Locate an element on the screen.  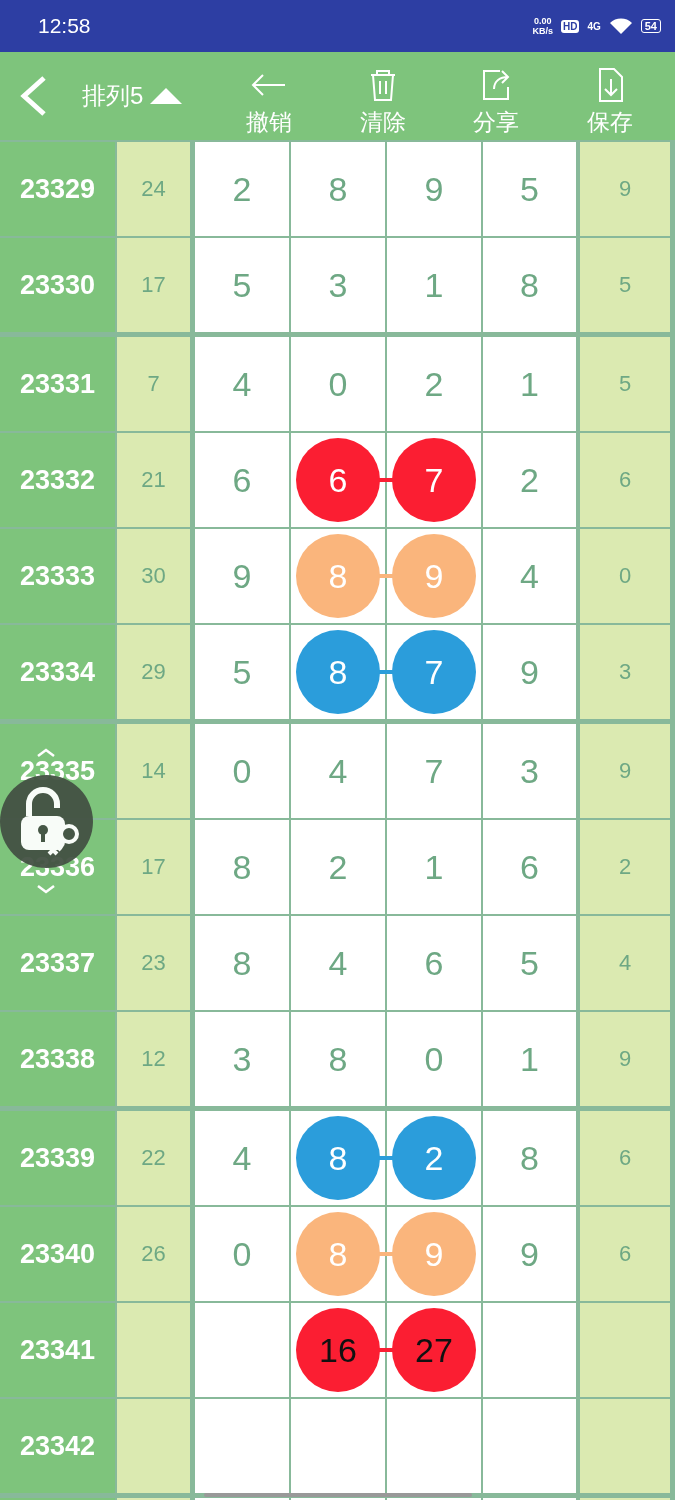
number-ball: 2 is located at coordinates (434, 1158).